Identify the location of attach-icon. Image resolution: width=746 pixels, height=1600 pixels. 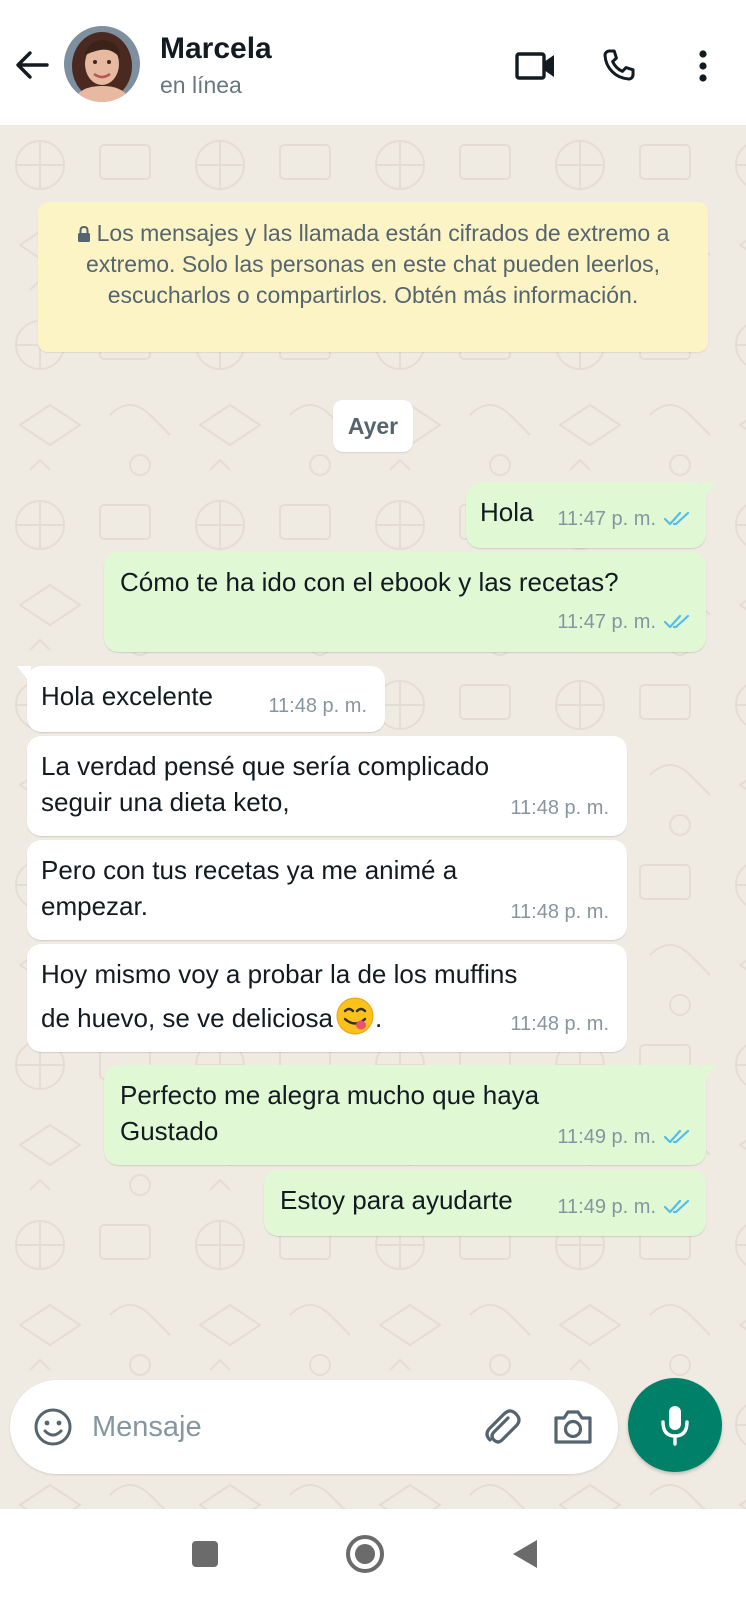
(501, 1427).